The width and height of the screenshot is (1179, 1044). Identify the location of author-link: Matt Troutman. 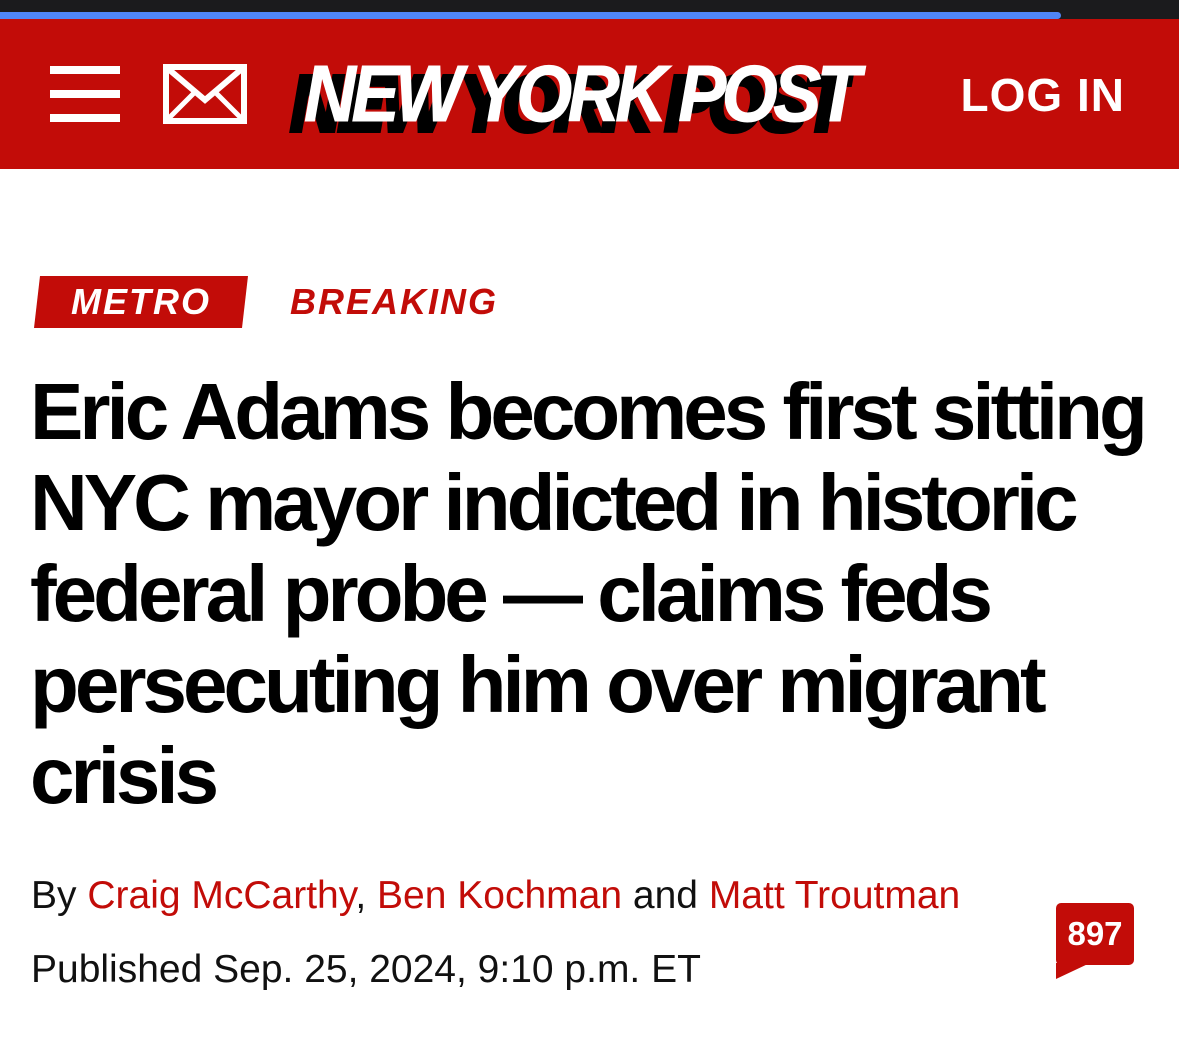
(834, 895).